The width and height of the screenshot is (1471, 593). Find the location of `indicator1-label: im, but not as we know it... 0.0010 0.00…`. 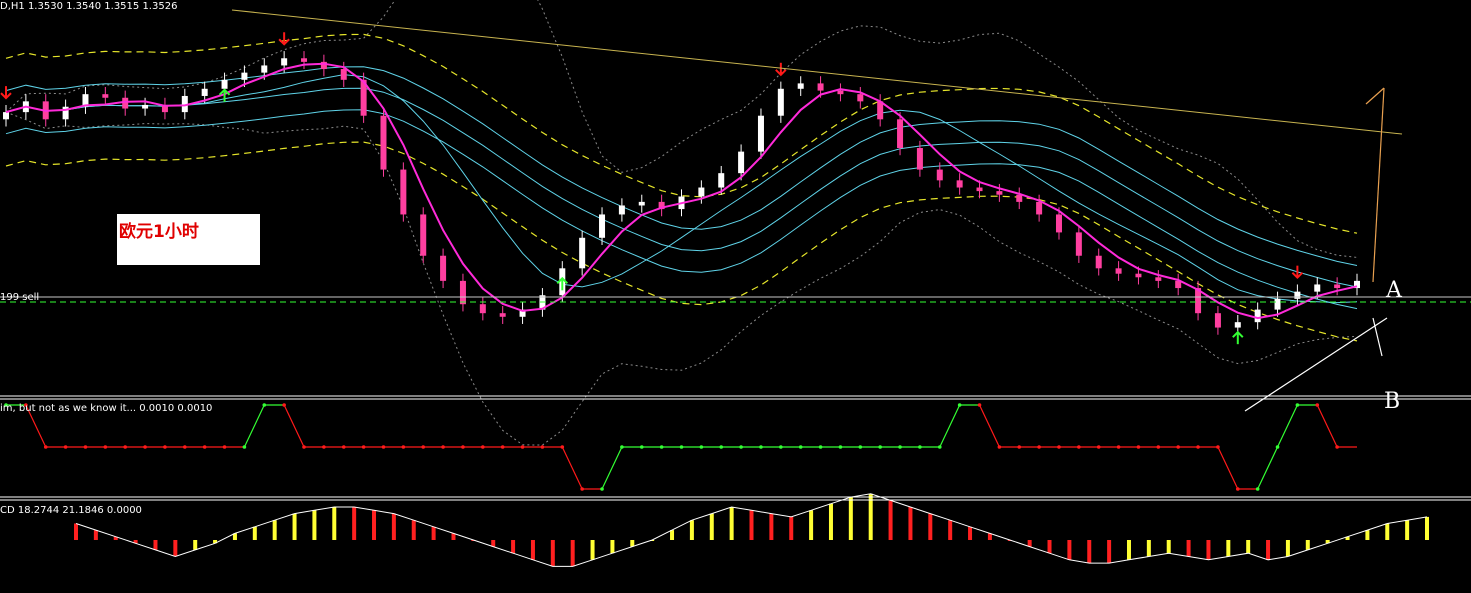

indicator1-label: im, but not as we know it... 0.0010 0.00… is located at coordinates (106, 408).